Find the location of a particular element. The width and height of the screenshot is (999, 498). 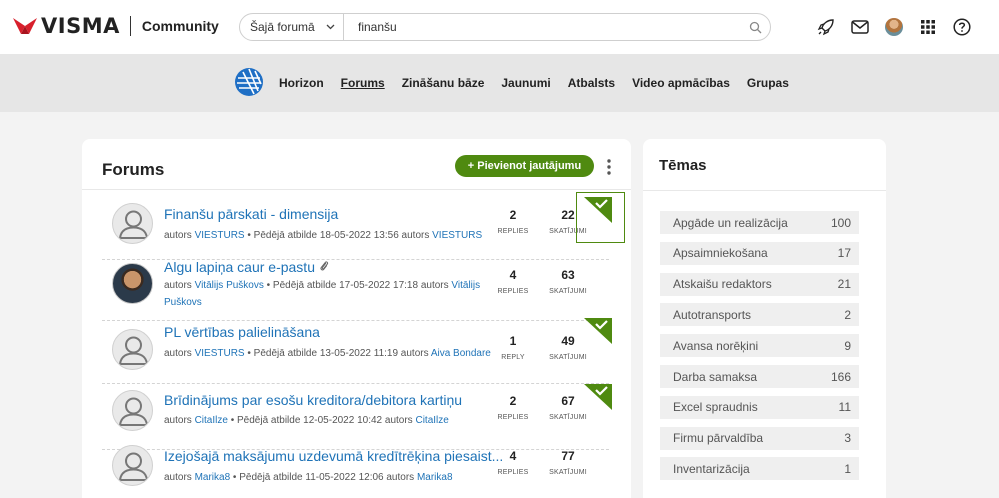

community-label: Community is located at coordinates (180, 26).